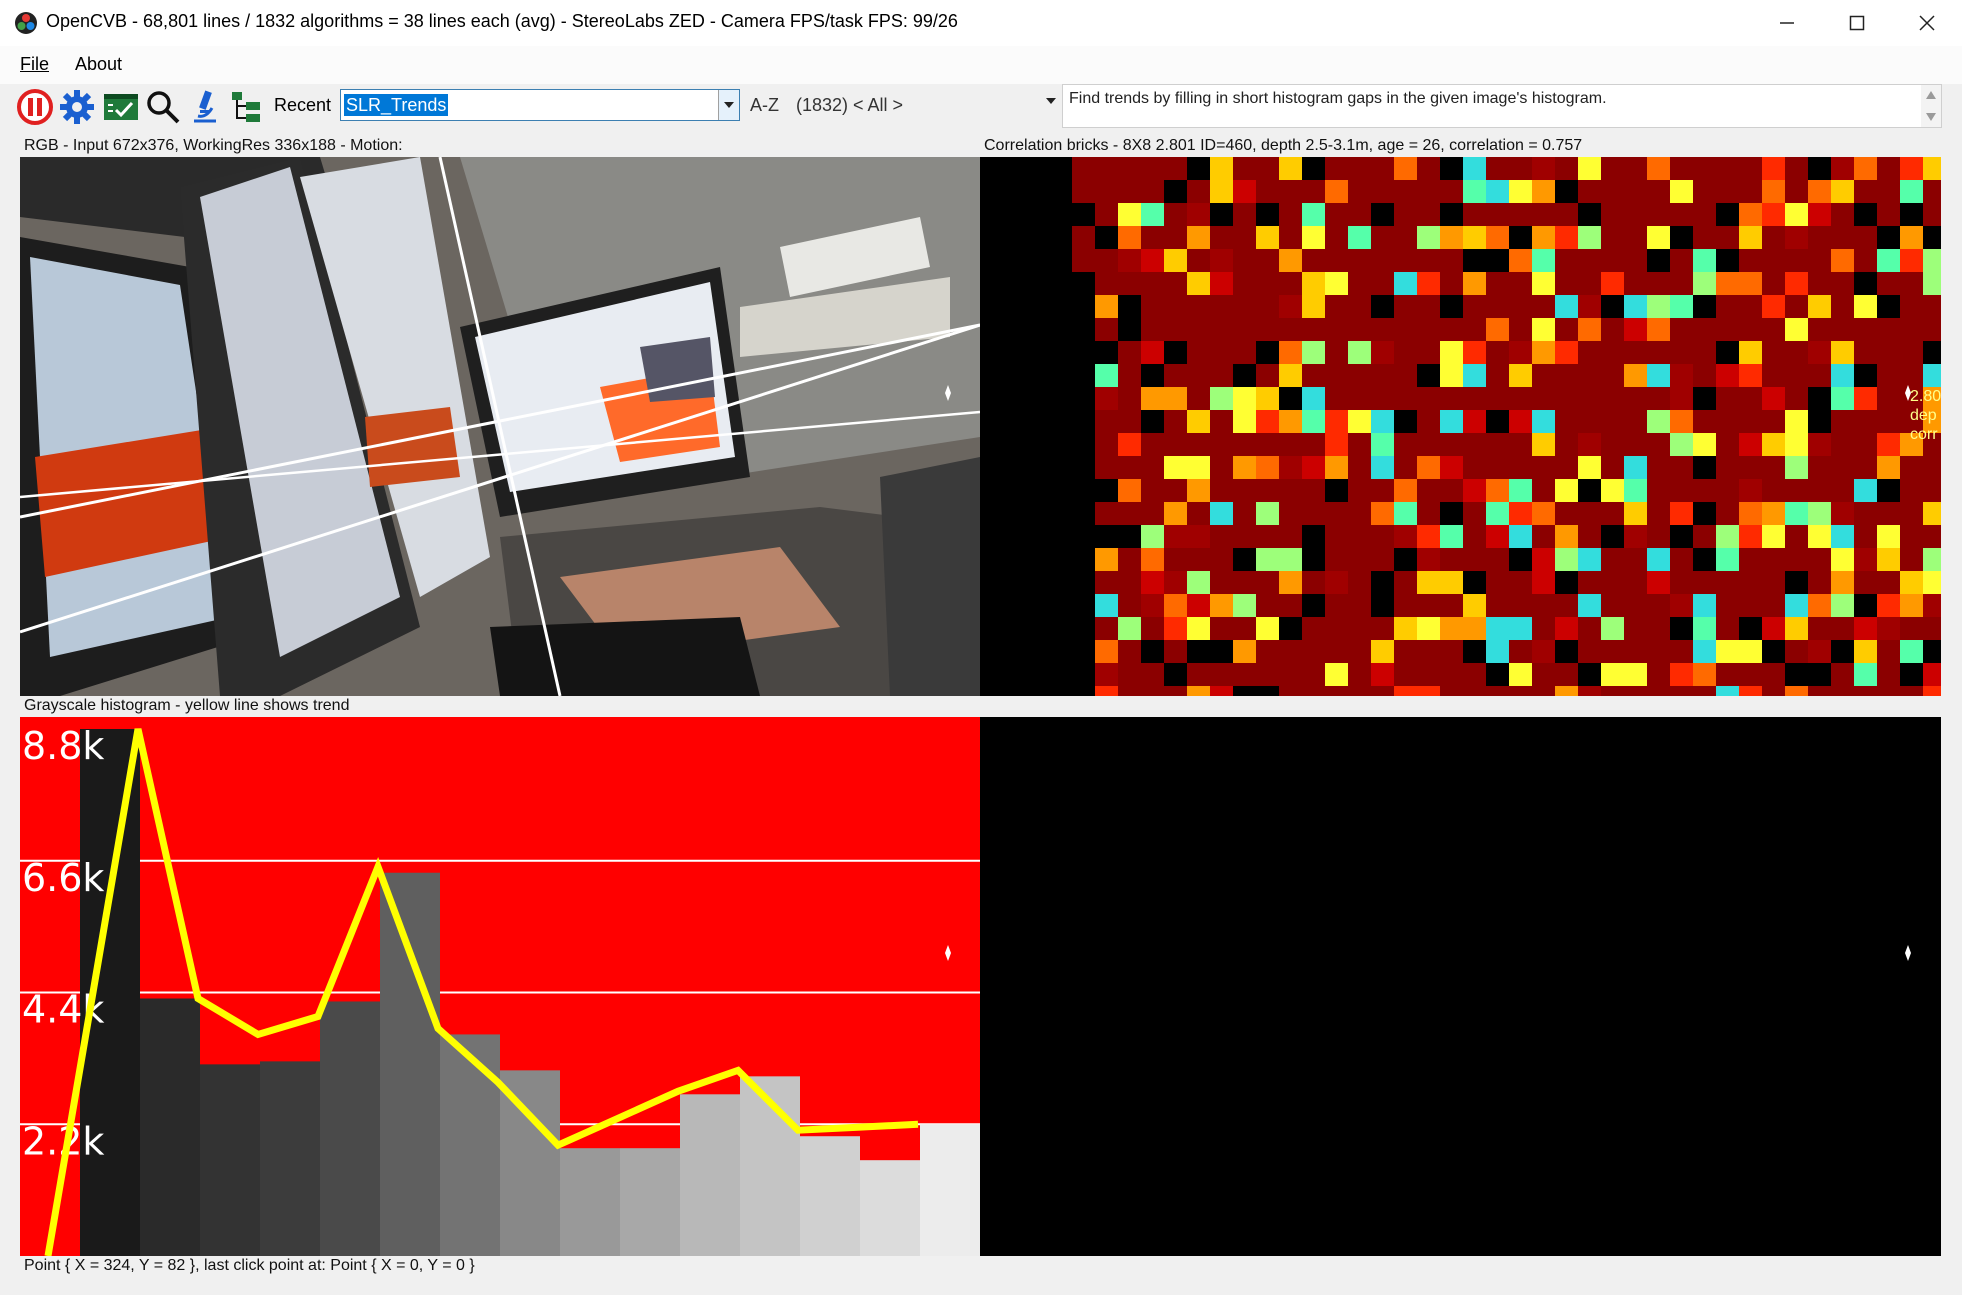  What do you see at coordinates (764, 105) in the screenshot?
I see `az-label: A-Z` at bounding box center [764, 105].